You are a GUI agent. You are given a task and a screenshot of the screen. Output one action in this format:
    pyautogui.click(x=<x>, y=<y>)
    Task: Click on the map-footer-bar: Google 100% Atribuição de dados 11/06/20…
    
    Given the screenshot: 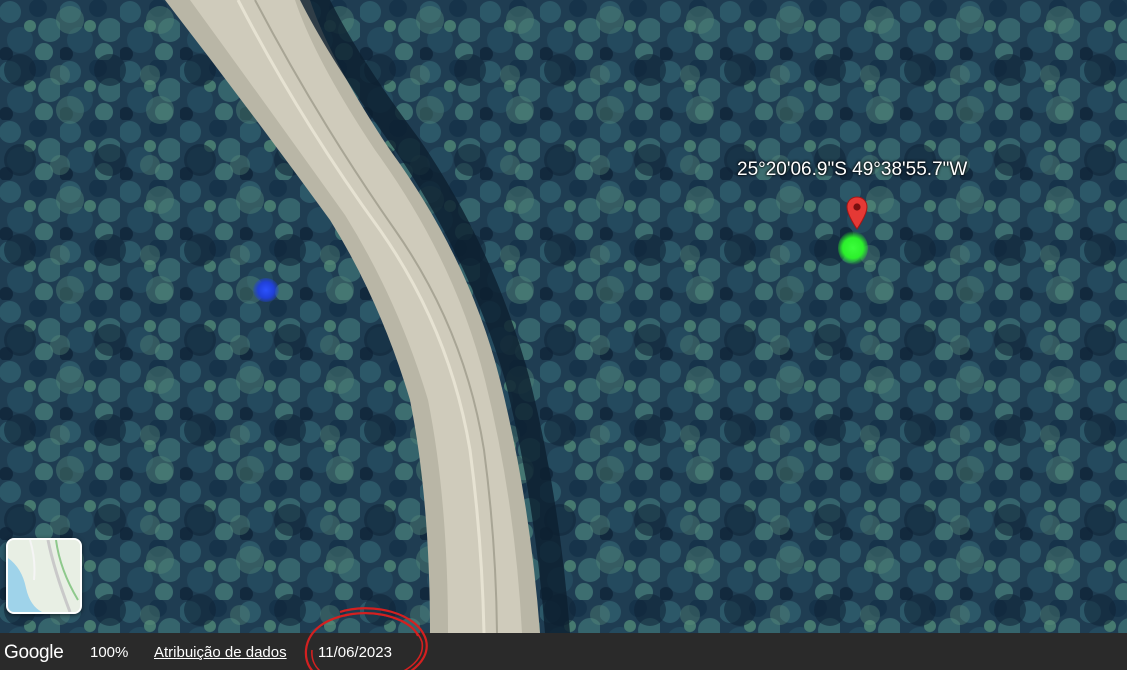 What is the action you would take?
    pyautogui.click(x=563, y=651)
    